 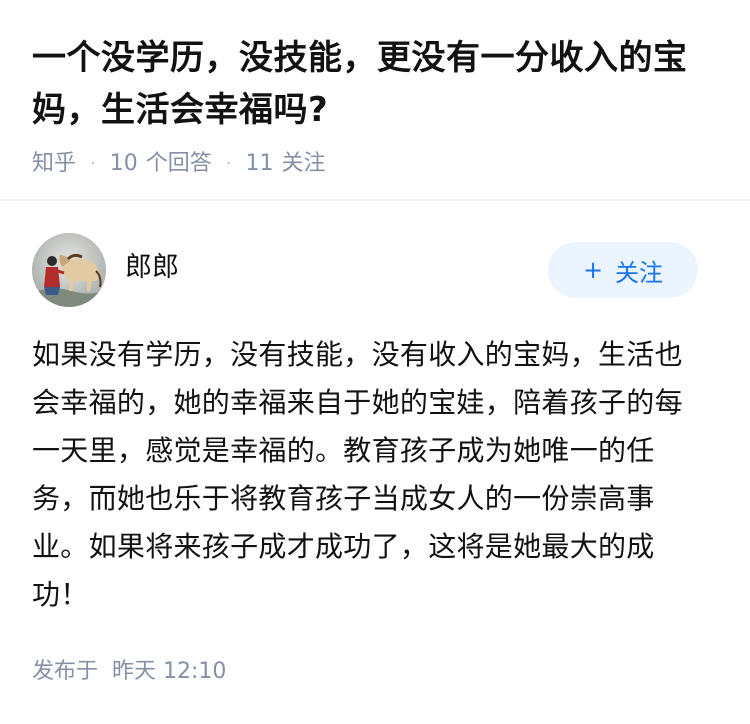 I want to click on section-divider, so click(x=375, y=200).